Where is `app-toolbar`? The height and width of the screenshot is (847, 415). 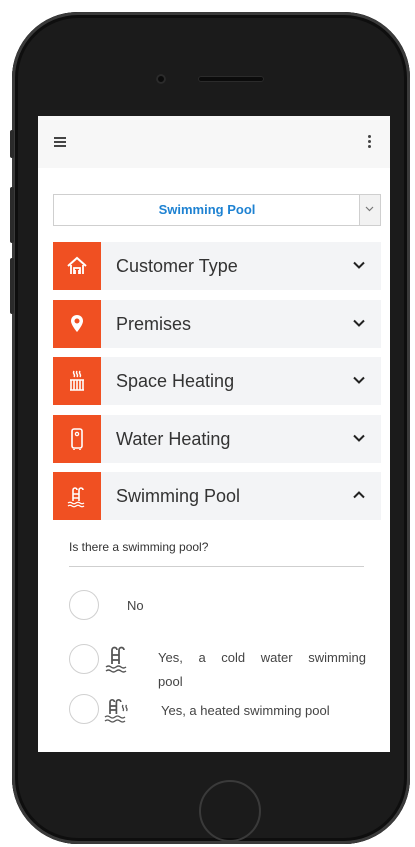
app-toolbar is located at coordinates (214, 142).